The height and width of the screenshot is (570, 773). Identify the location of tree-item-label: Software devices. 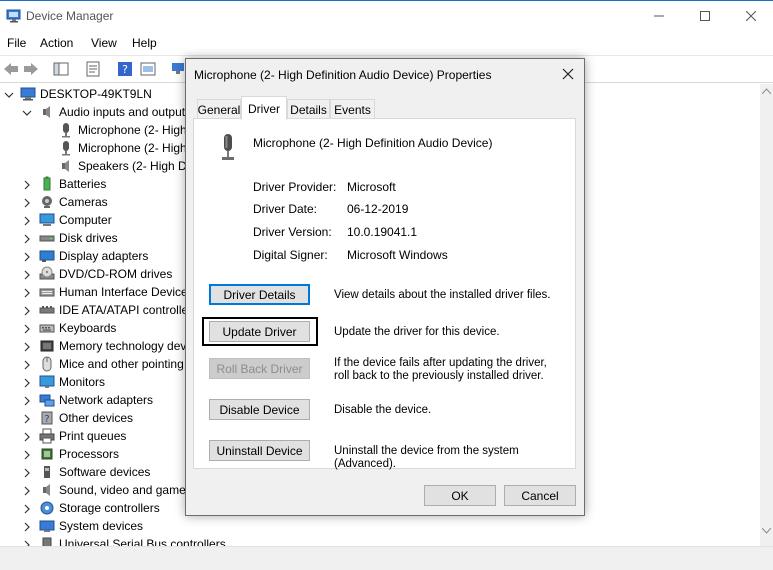
(105, 472).